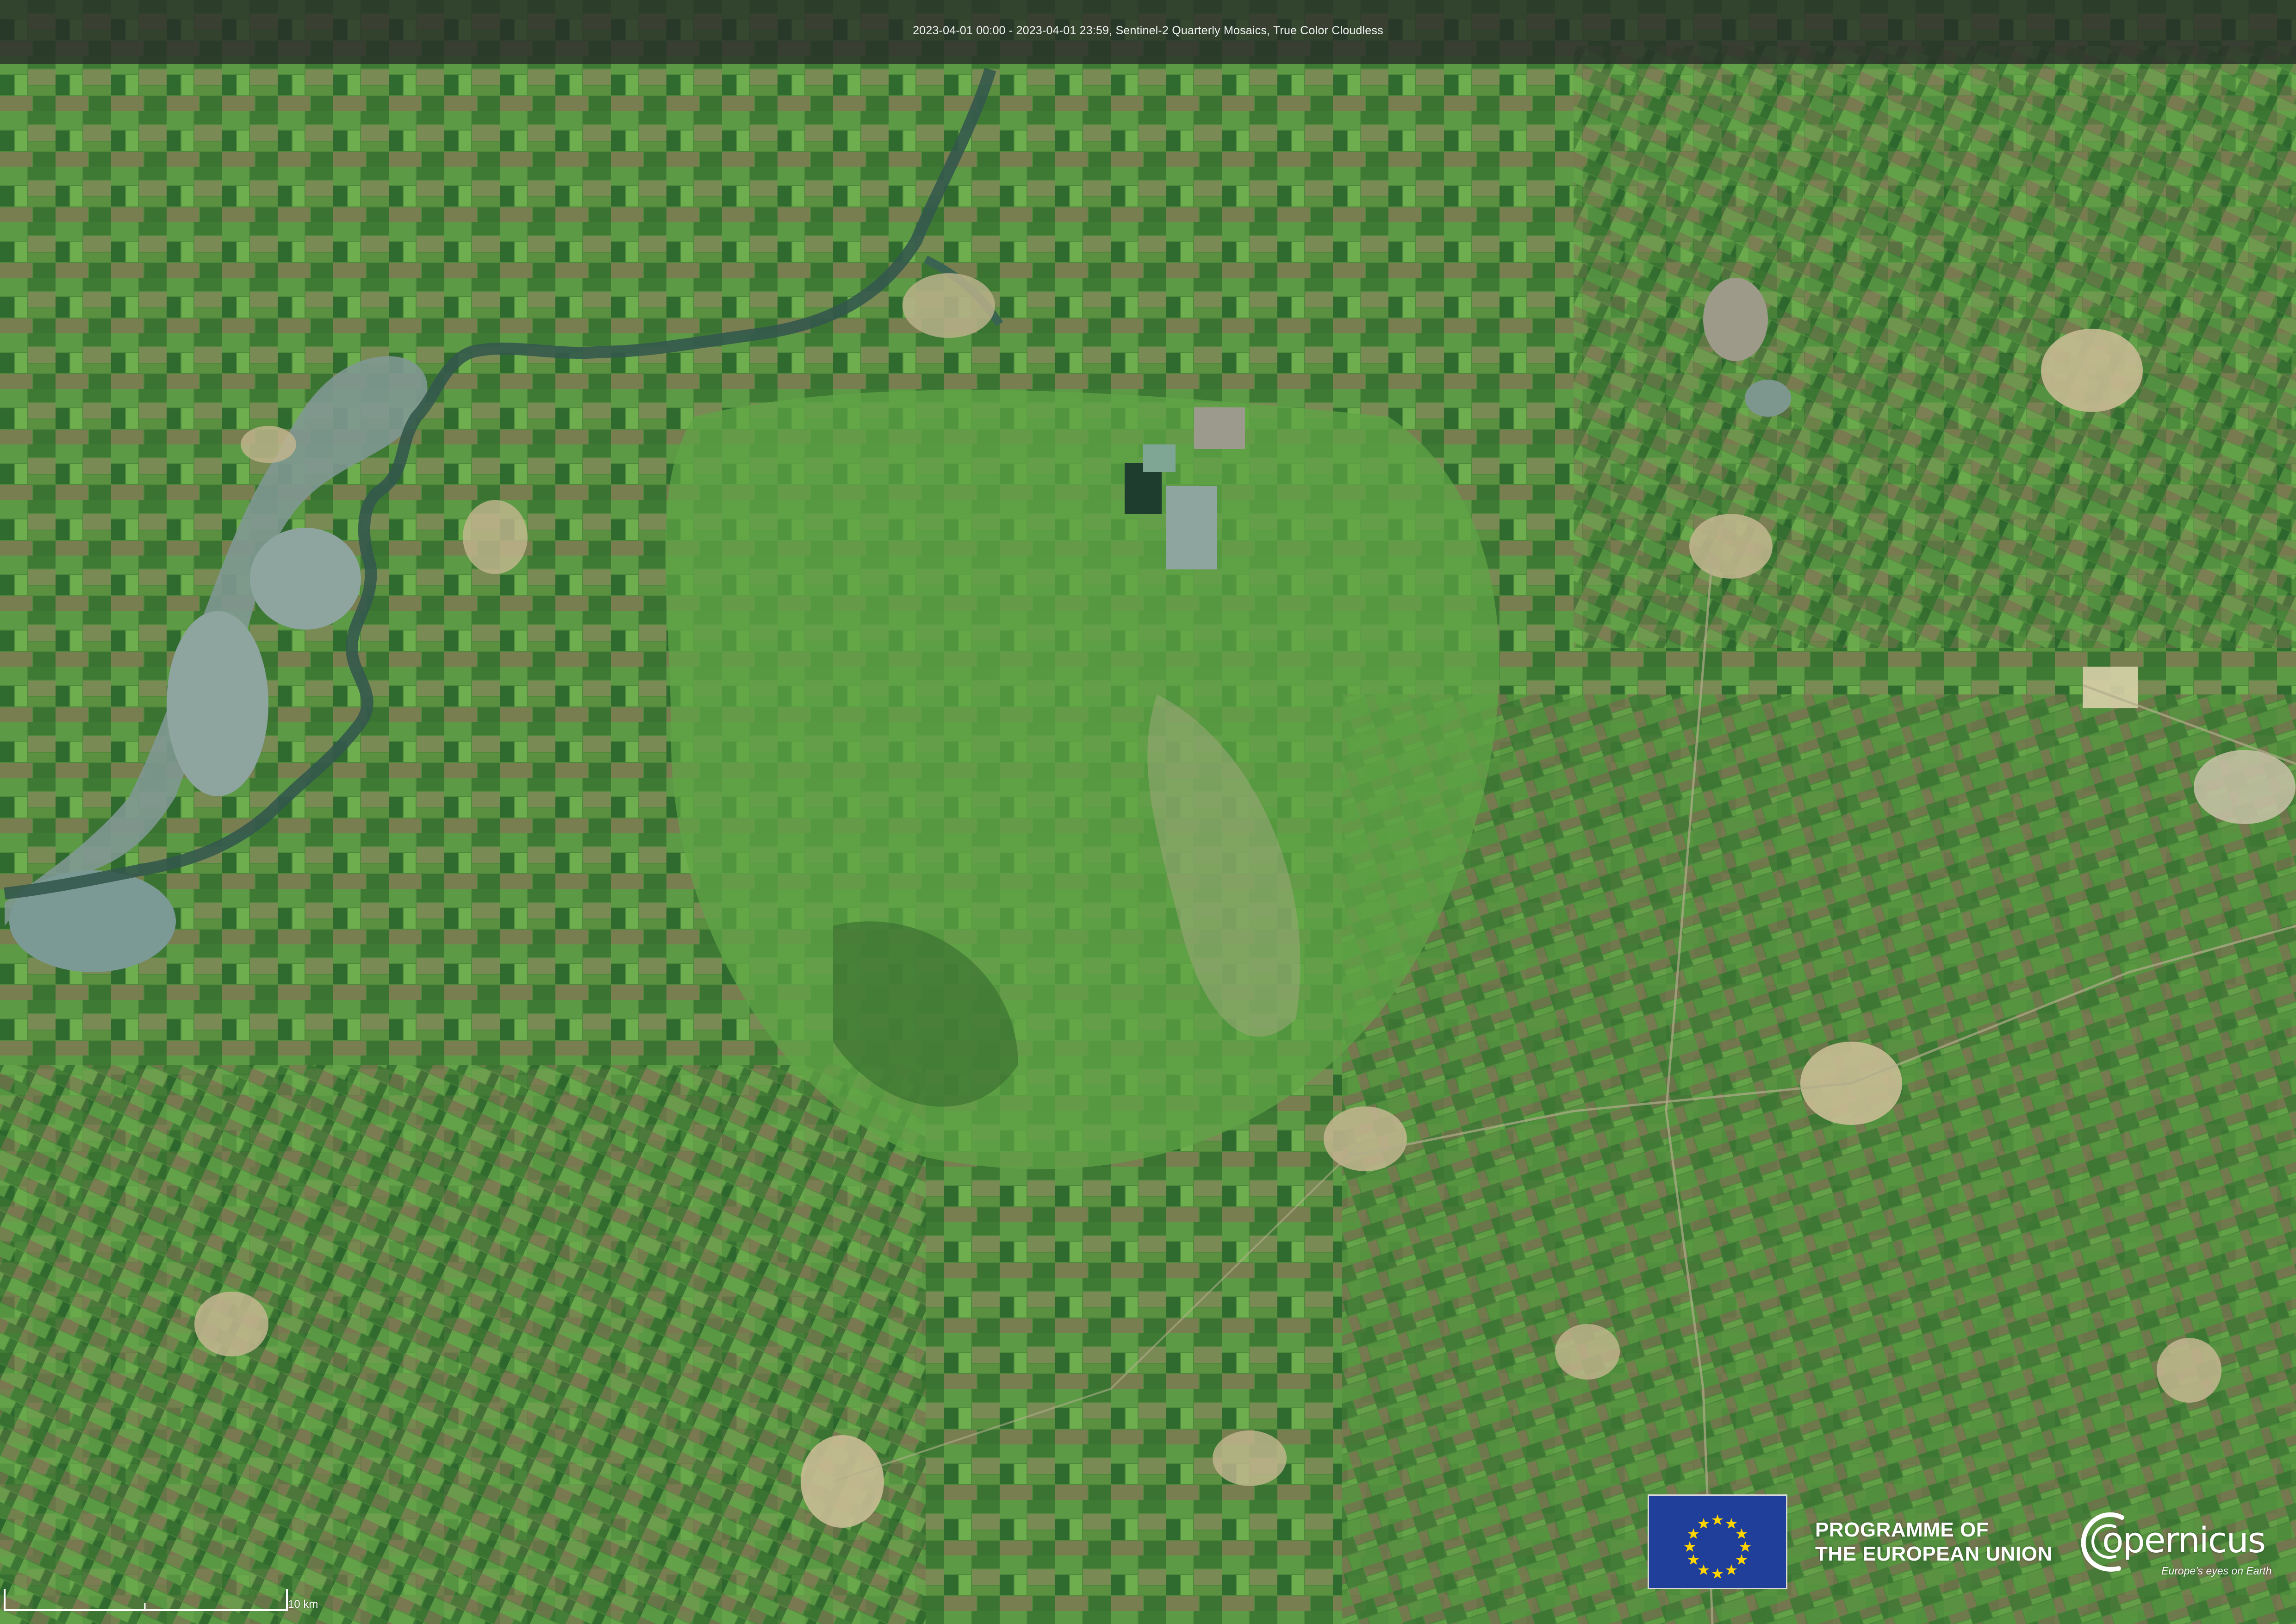 This screenshot has height=1624, width=2296. I want to click on scale-bar, so click(146, 1598).